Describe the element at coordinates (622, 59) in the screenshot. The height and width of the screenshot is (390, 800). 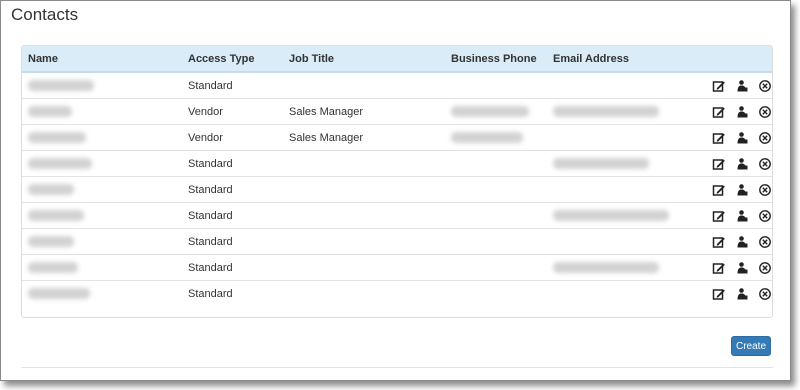
I see `column-header-email-address: Email Address` at that location.